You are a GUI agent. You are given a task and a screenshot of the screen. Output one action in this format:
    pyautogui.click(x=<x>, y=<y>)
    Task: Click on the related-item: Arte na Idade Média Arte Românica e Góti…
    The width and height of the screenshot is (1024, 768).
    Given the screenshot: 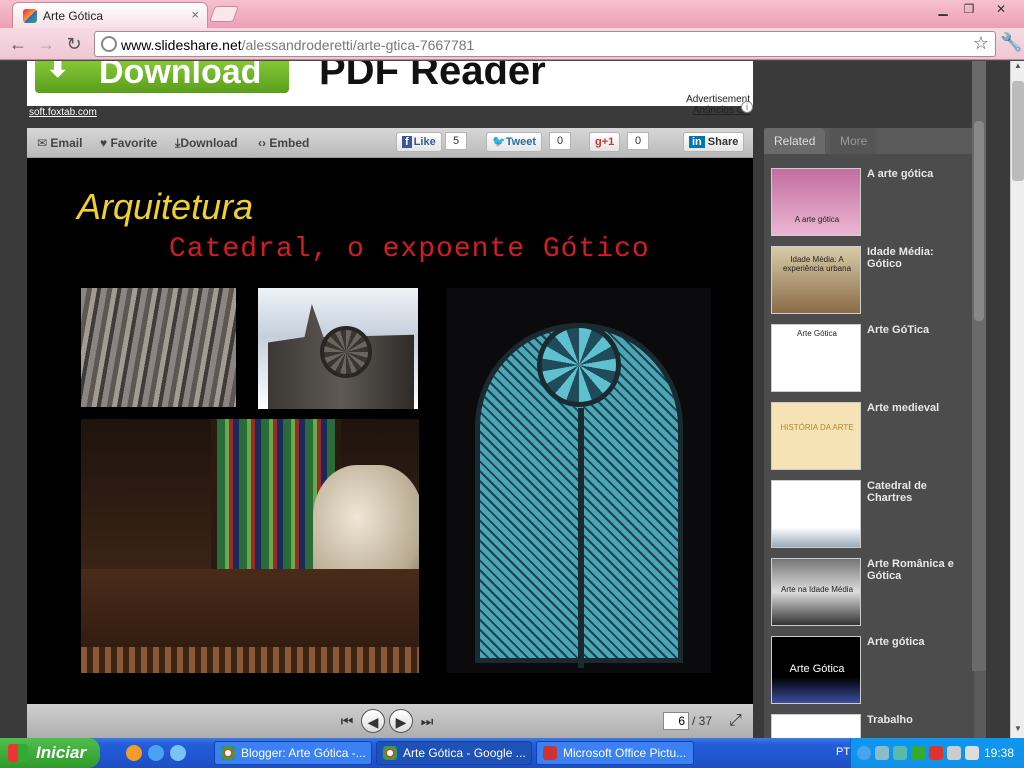 What is the action you would take?
    pyautogui.click(x=871, y=593)
    